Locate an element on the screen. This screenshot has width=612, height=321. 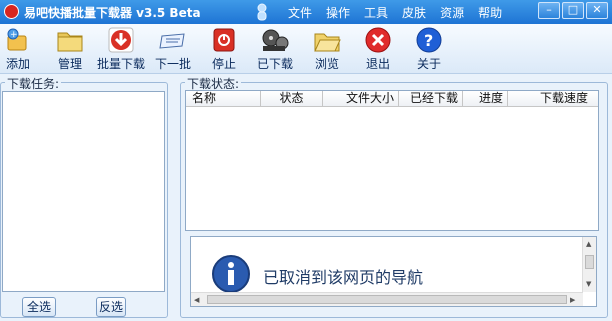
stop-button: 停止 is located at coordinates (224, 49).